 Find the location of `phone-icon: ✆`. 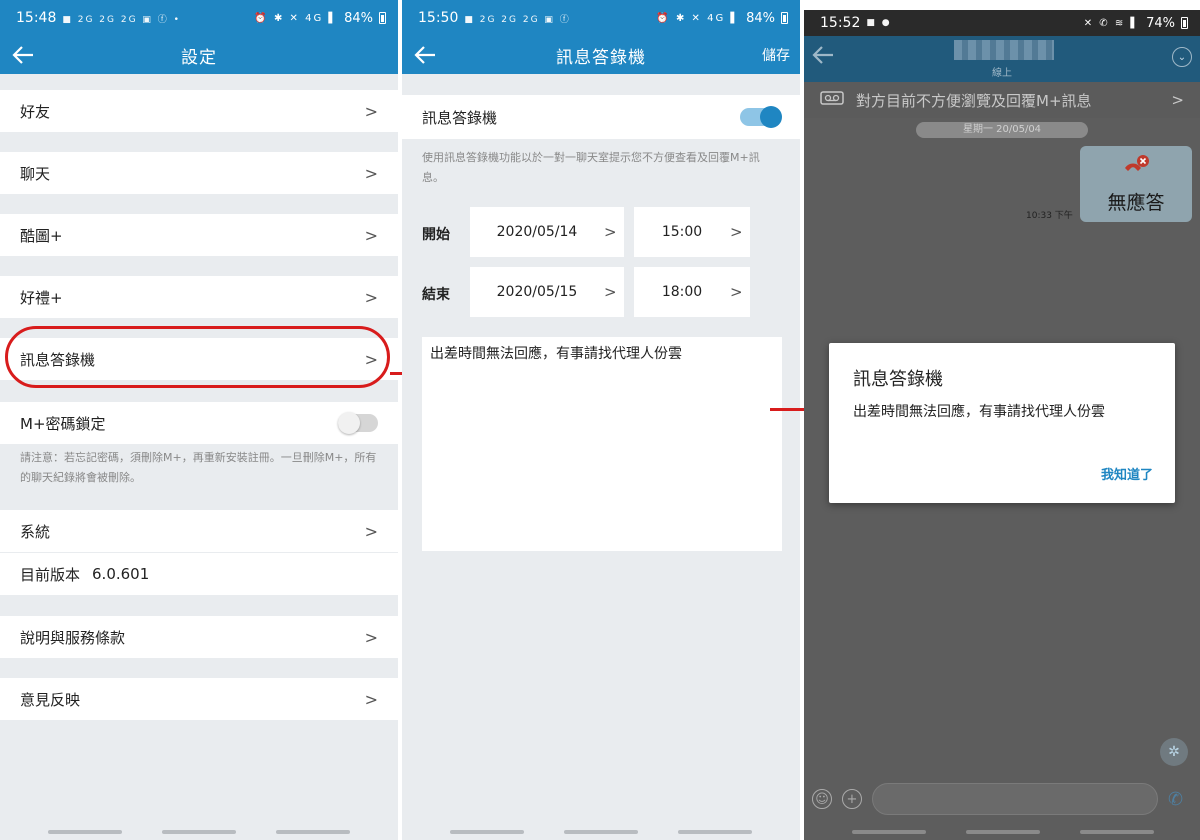

phone-icon: ✆ is located at coordinates (1180, 799).